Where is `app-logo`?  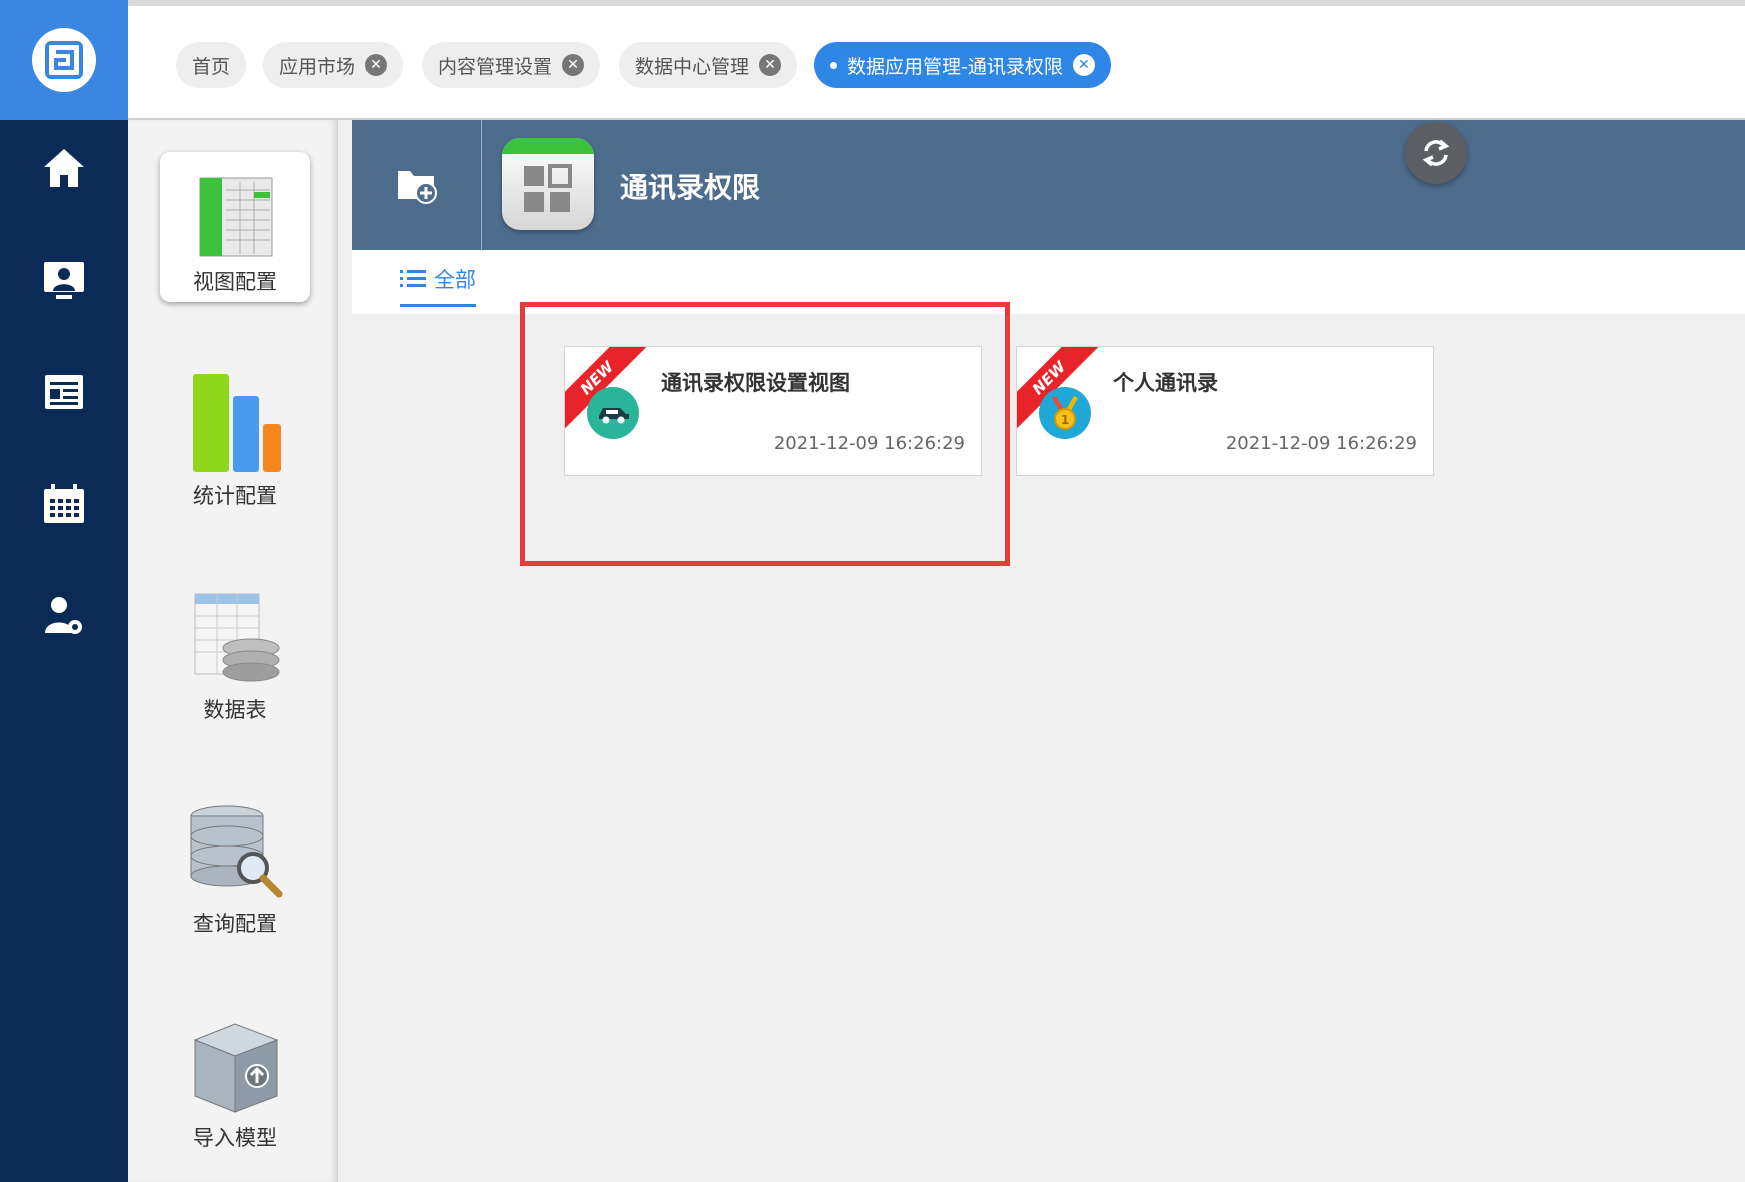
app-logo is located at coordinates (64, 60).